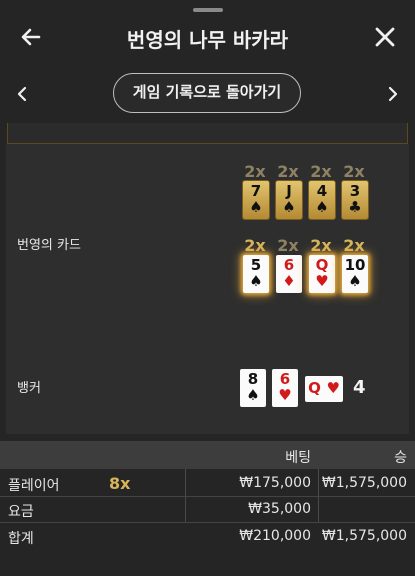 The height and width of the screenshot is (576, 415). I want to click on chevron-right-icon, so click(393, 94).